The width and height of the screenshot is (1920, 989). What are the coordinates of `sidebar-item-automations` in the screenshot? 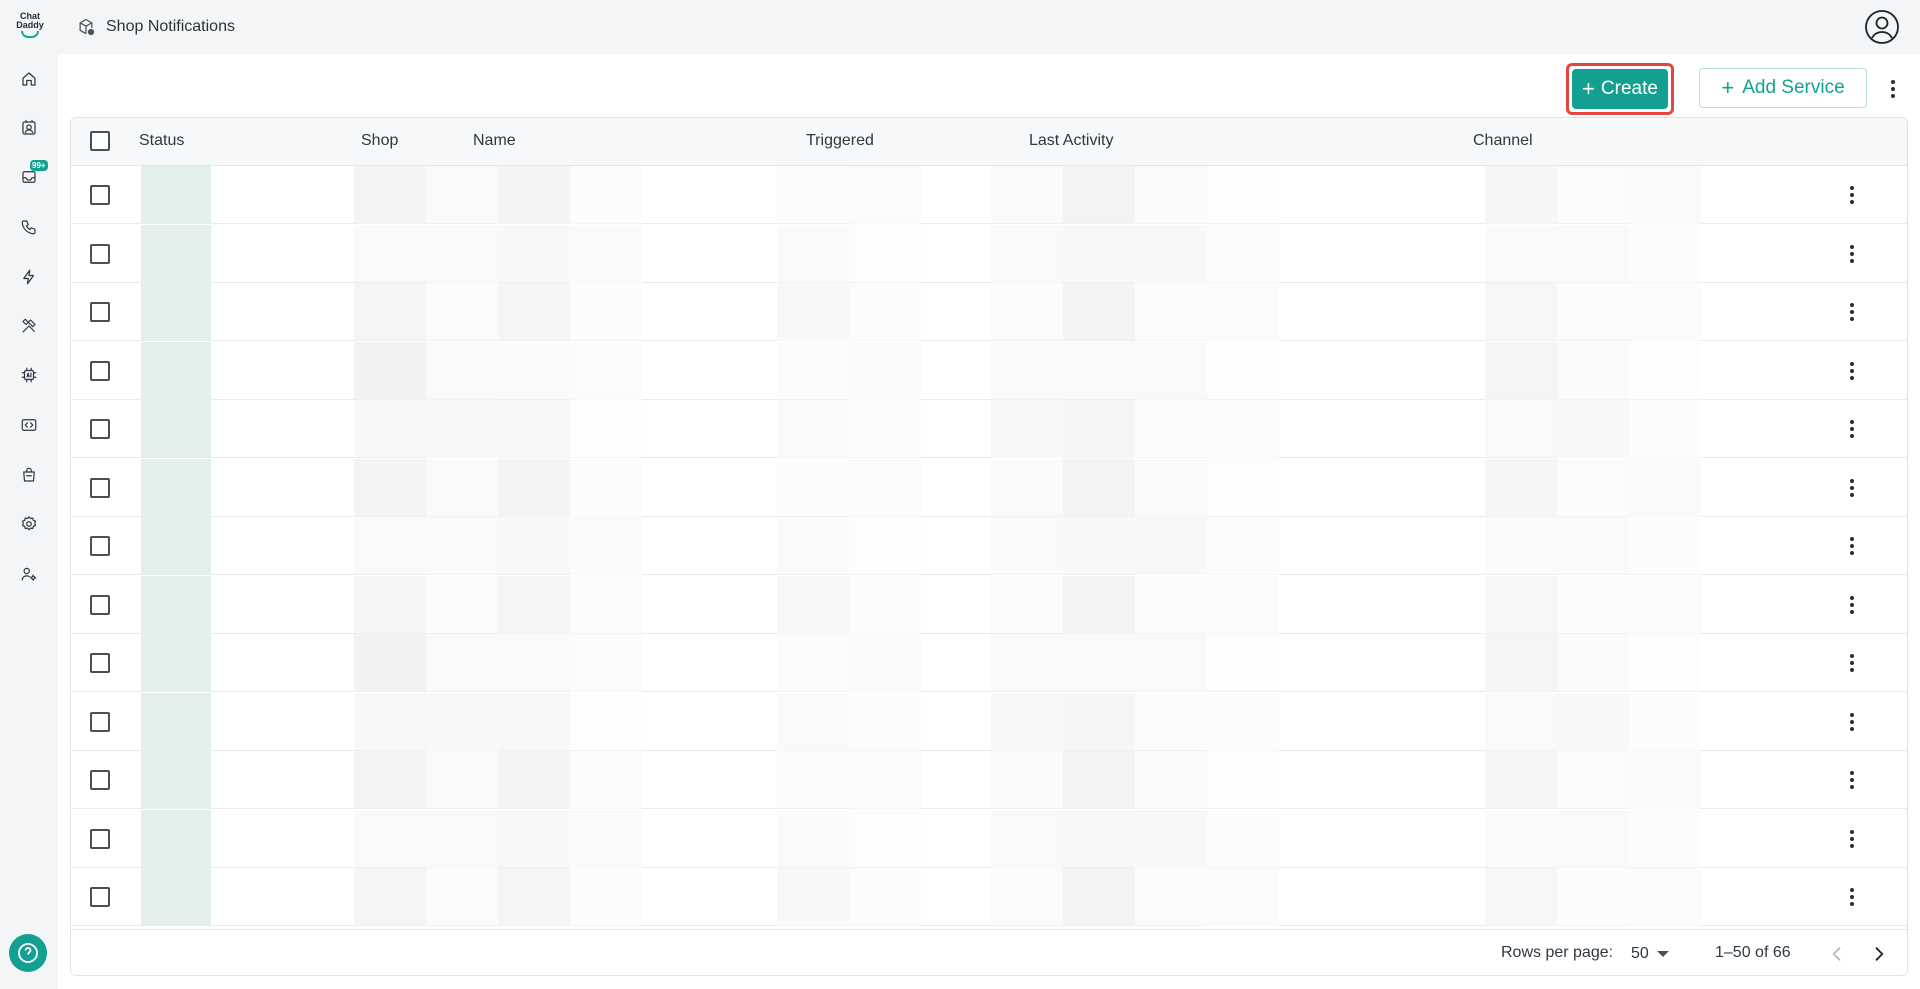 It's located at (29, 277).